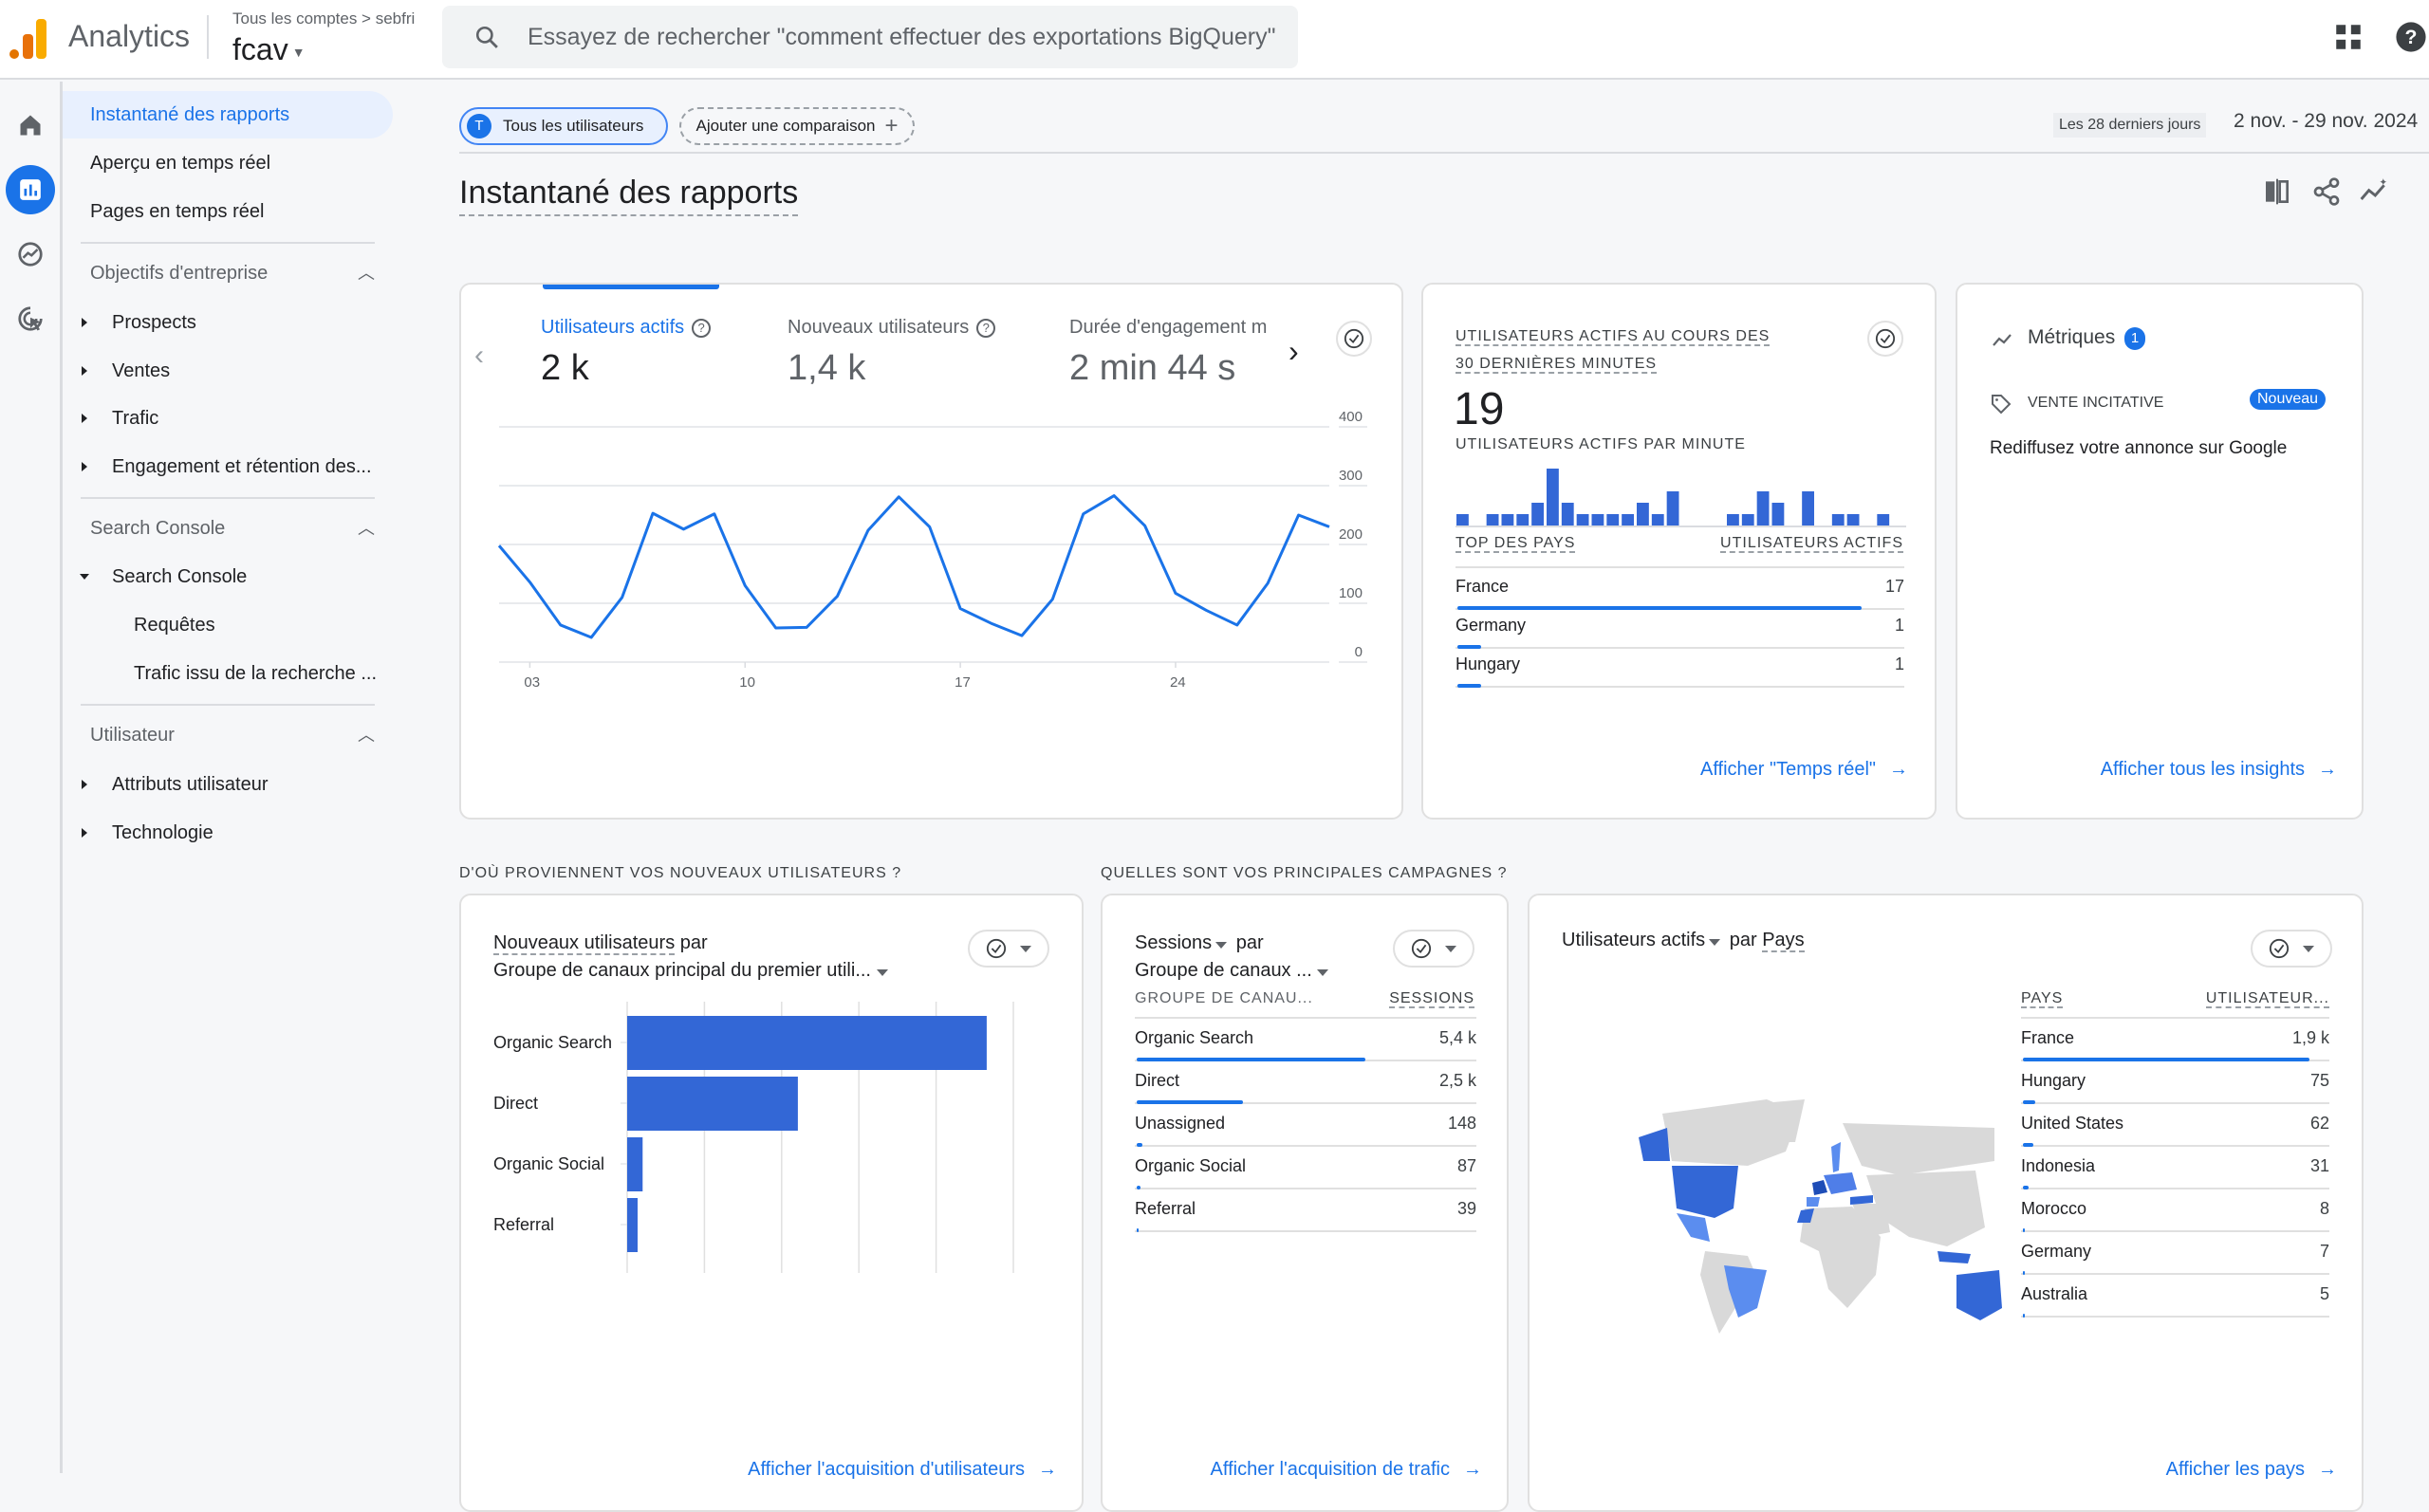  Describe the element at coordinates (129, 322) in the screenshot. I see `nav-item-prospects: Prospects` at that location.